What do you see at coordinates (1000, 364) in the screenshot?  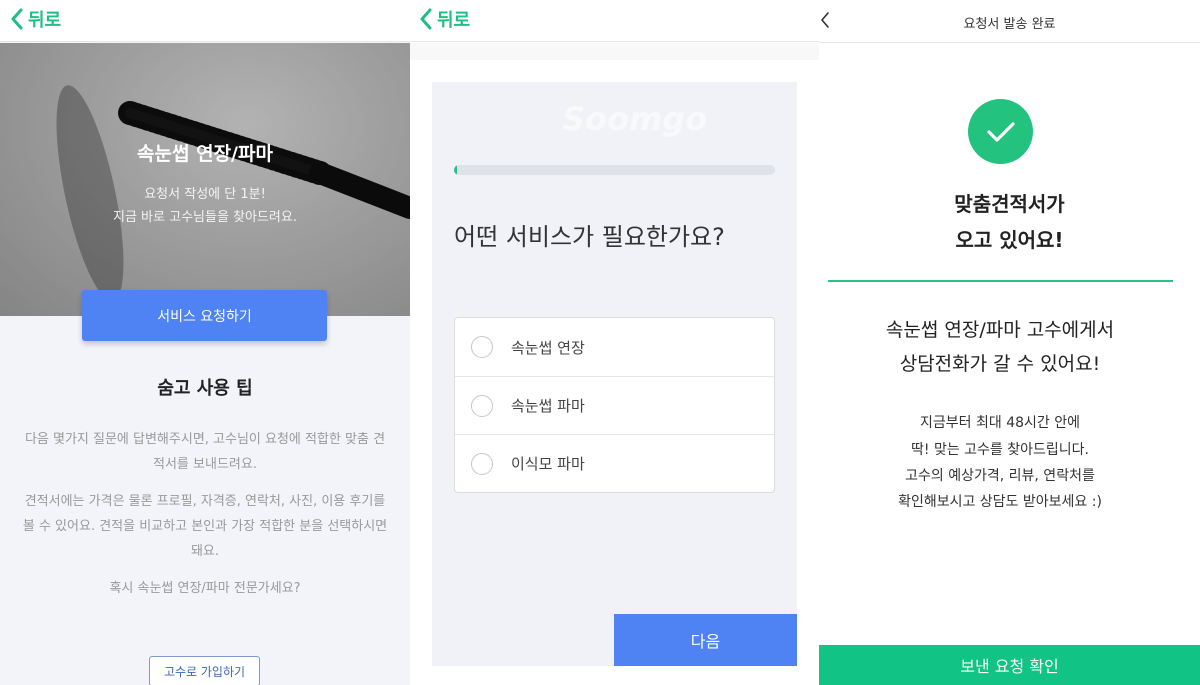 I see `info-line-2: 상담전화가 갈 수 있어요!` at bounding box center [1000, 364].